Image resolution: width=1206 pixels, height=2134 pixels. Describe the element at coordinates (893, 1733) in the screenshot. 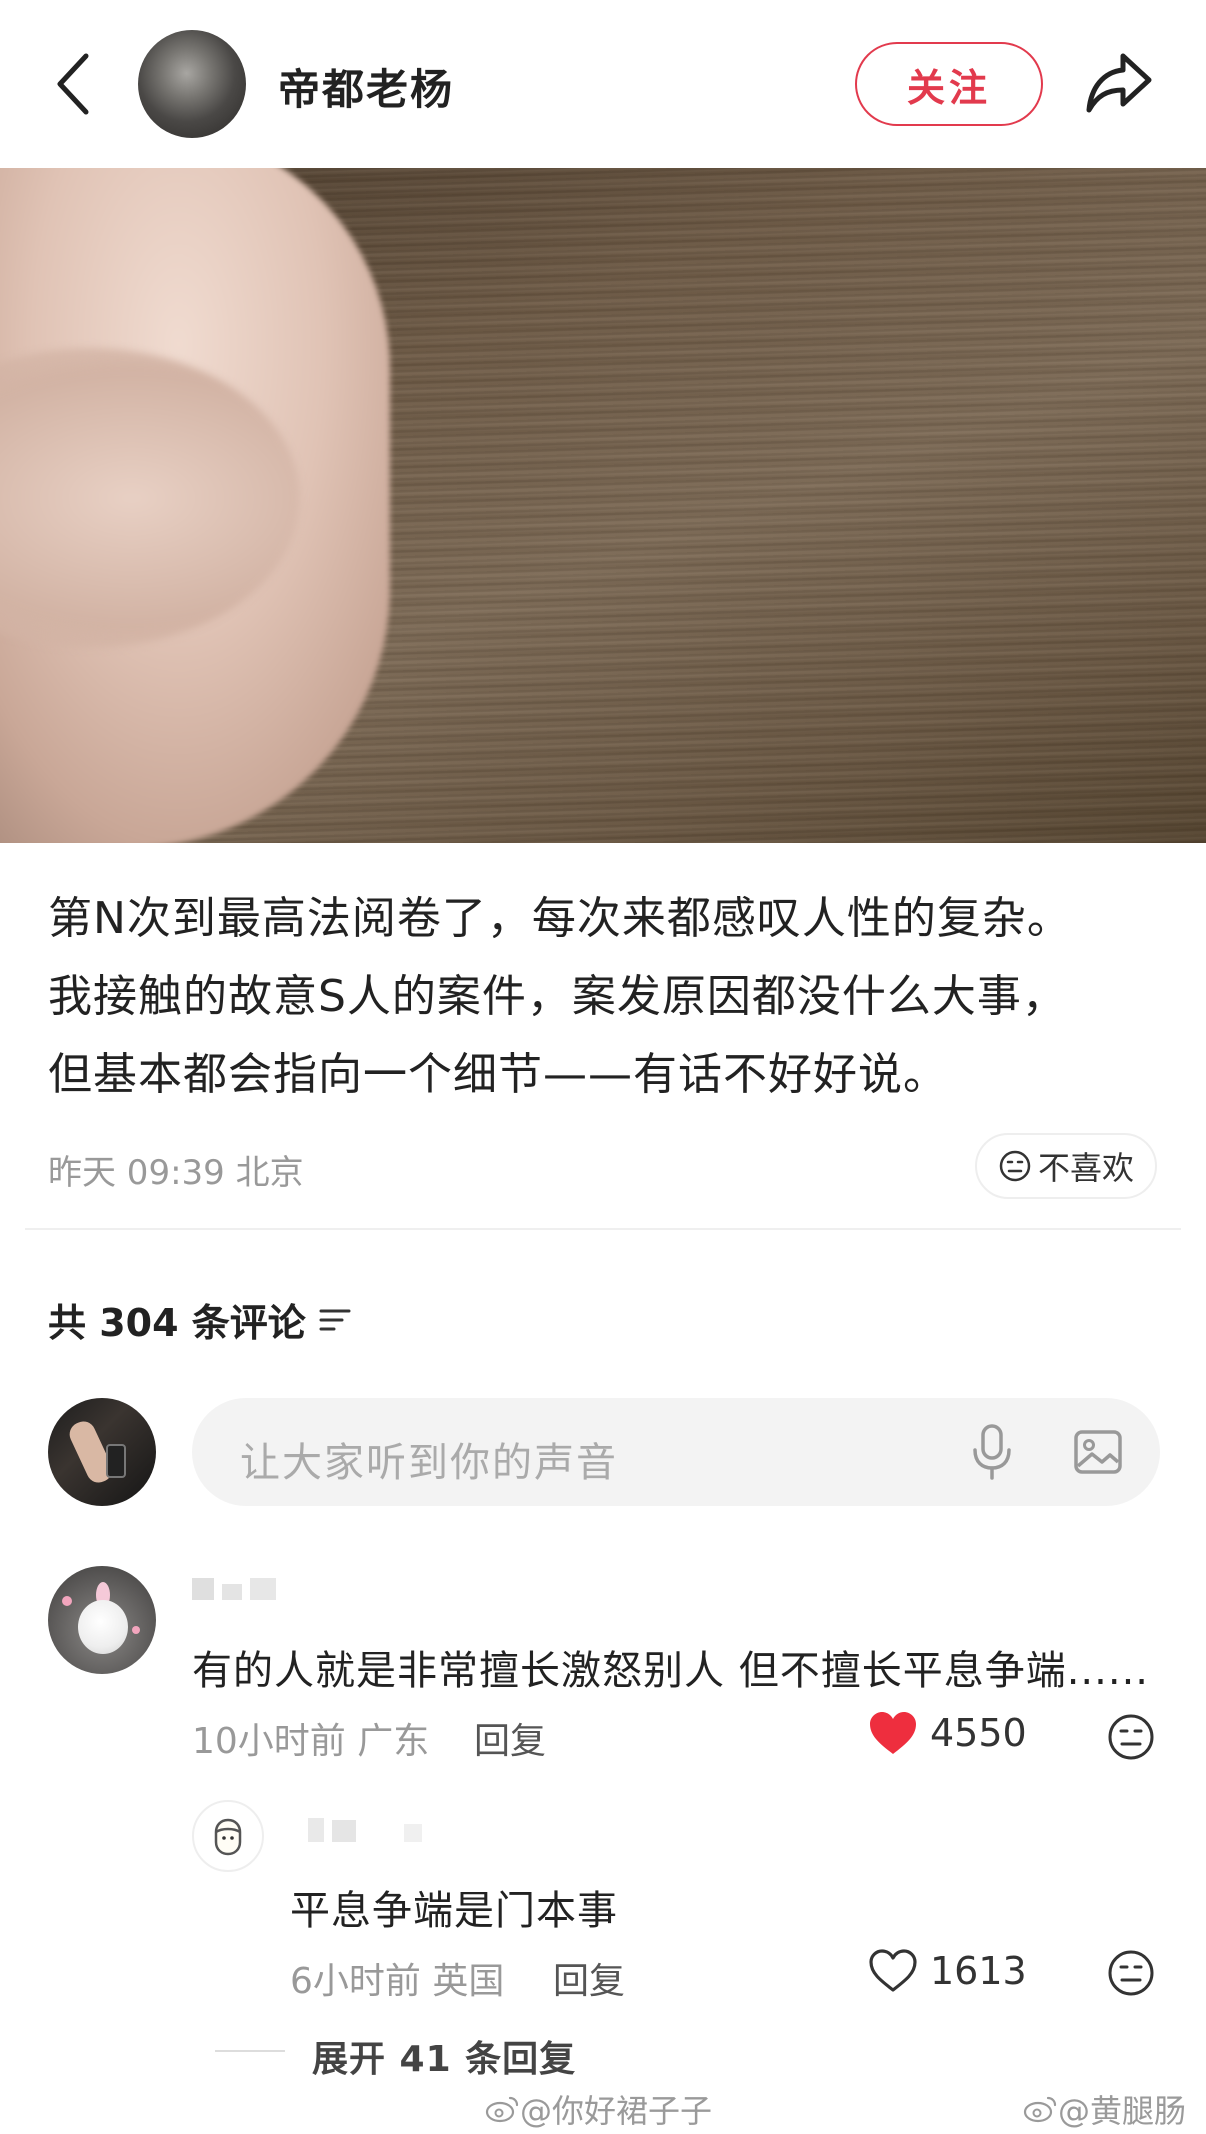

I see `heart-filled-icon` at that location.